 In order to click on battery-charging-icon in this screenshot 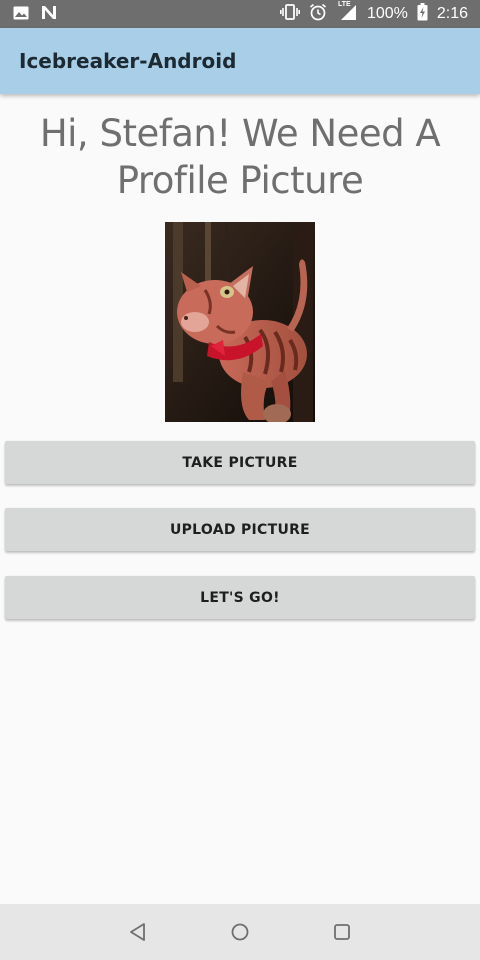, I will do `click(422, 14)`.